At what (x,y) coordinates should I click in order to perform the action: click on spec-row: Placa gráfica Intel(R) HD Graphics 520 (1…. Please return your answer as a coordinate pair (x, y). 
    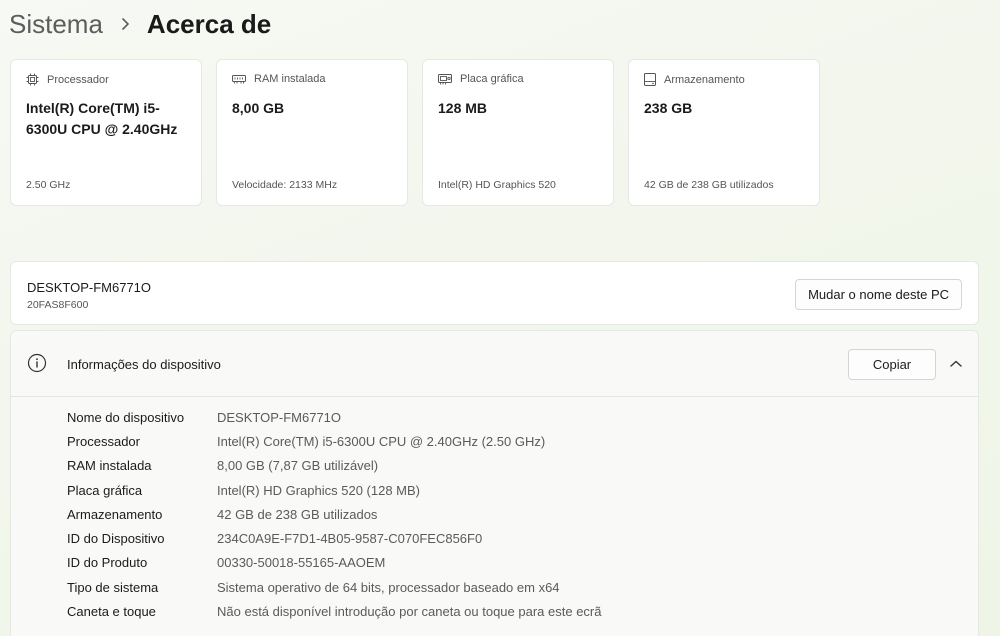
    Looking at the image, I should click on (334, 490).